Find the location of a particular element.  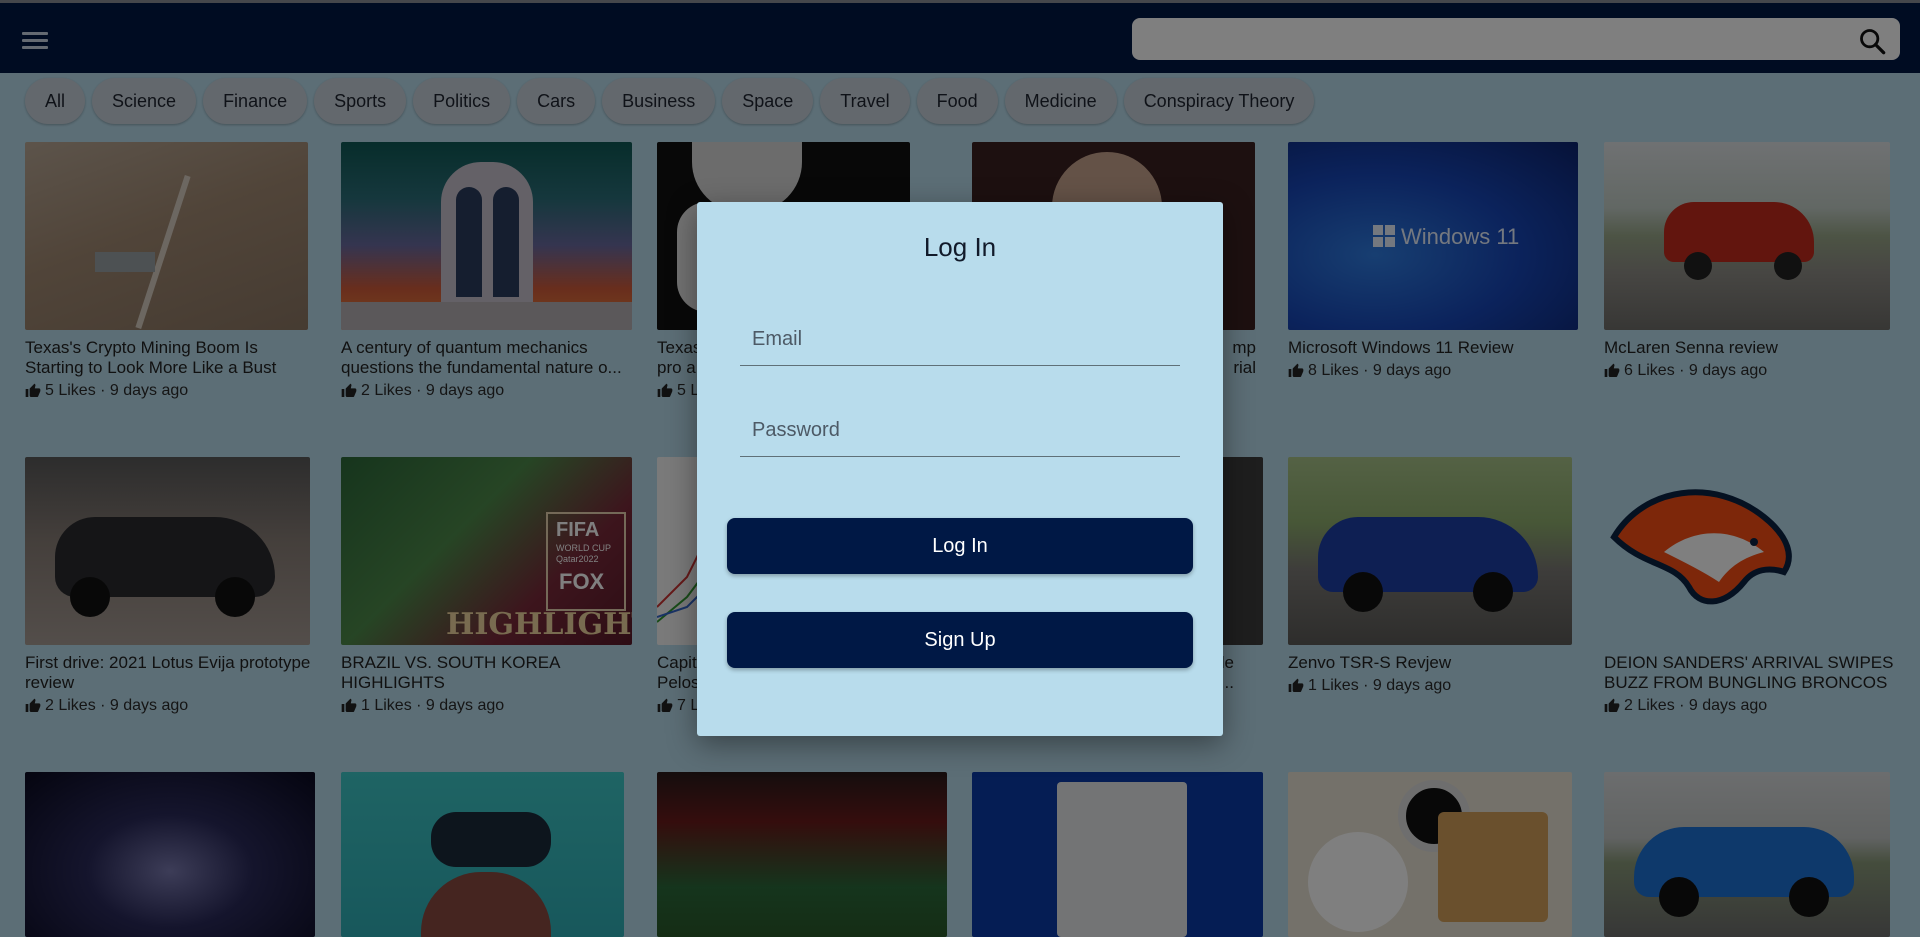

email-field-wrapper is located at coordinates (960, 330).